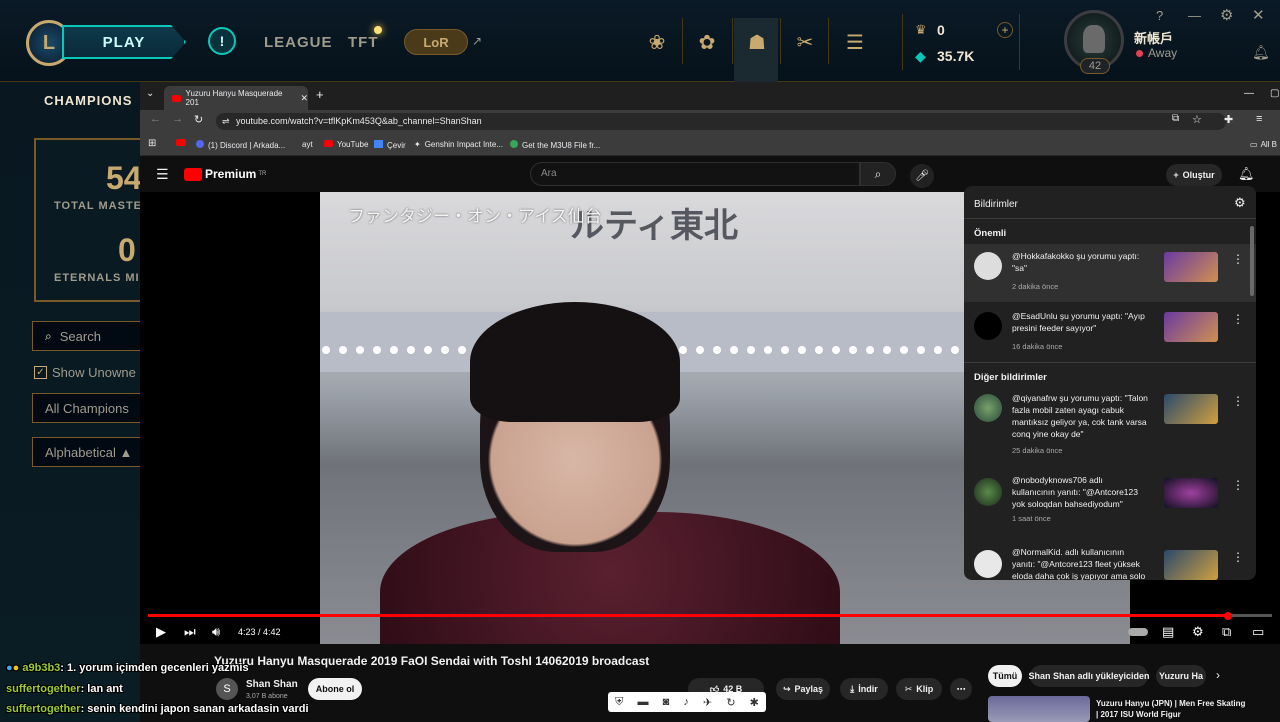  What do you see at coordinates (1246, 174) in the screenshot?
I see `notifications-bell-icon: 🔔︎` at bounding box center [1246, 174].